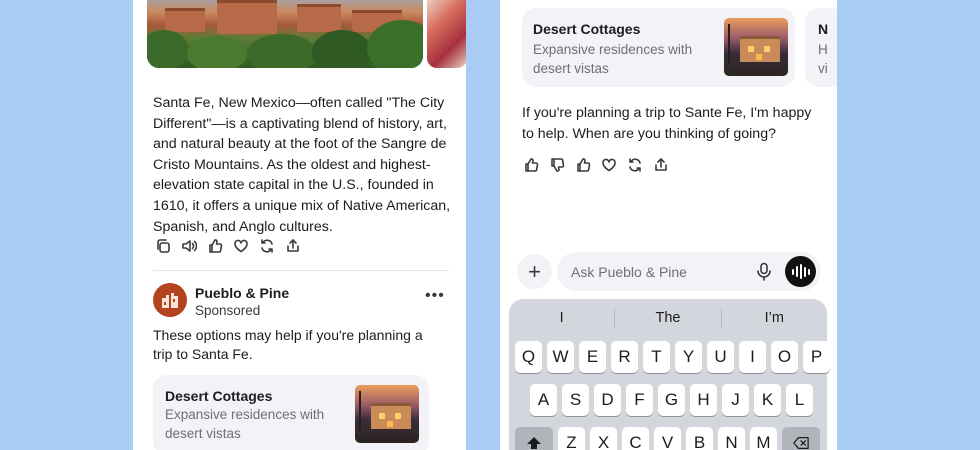 This screenshot has height=450, width=980. What do you see at coordinates (767, 400) in the screenshot?
I see `key: K` at bounding box center [767, 400].